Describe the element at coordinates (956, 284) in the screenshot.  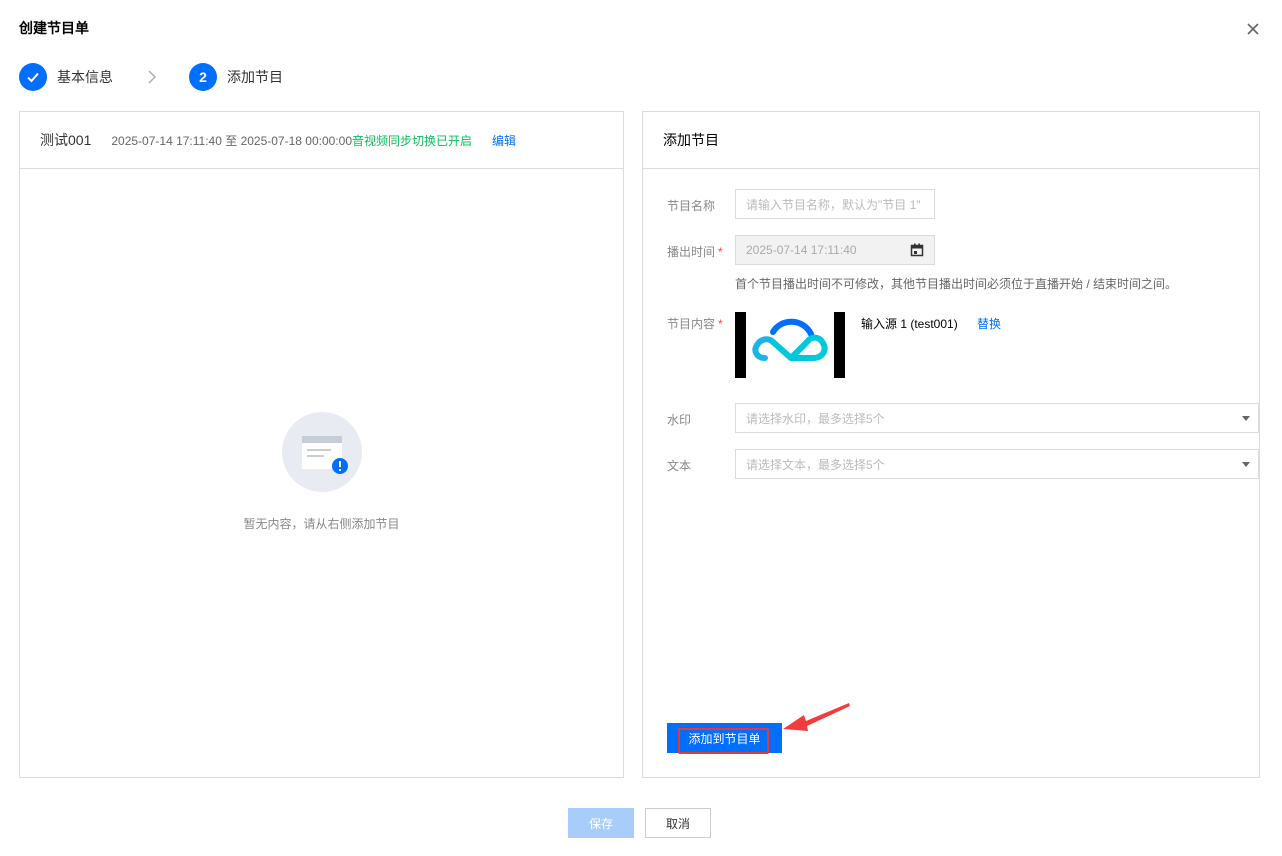
I see `air-time-hint: 首个节目播出时间不可修改，其他节目播出时间必须位于直播开始 / 结束时间之间。` at that location.